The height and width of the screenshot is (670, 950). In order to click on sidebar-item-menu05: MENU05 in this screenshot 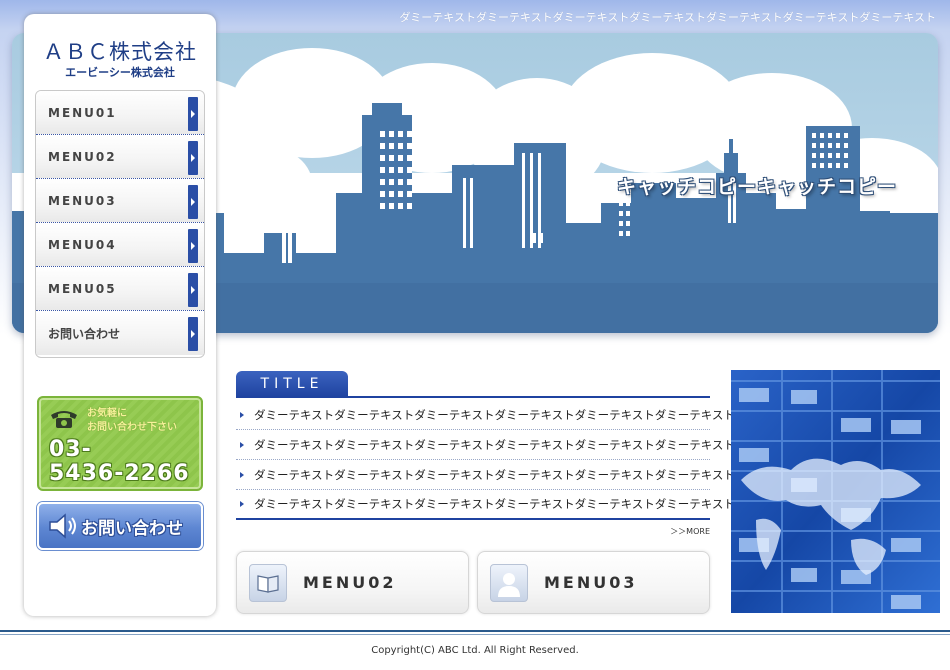, I will do `click(120, 289)`.